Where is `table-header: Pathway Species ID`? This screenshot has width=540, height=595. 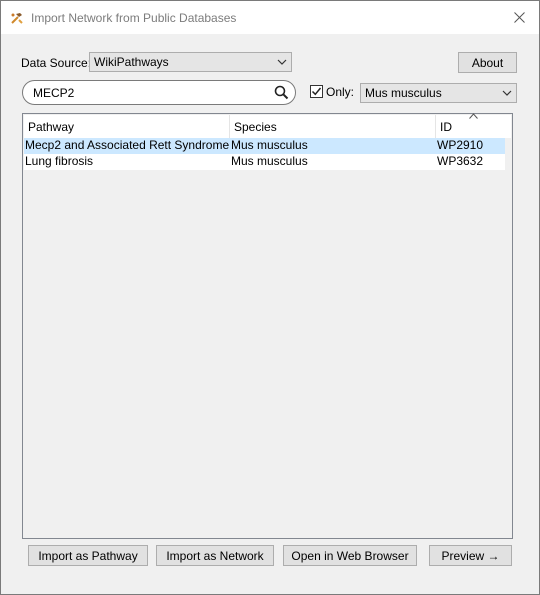
table-header: Pathway Species ID is located at coordinates (267, 126).